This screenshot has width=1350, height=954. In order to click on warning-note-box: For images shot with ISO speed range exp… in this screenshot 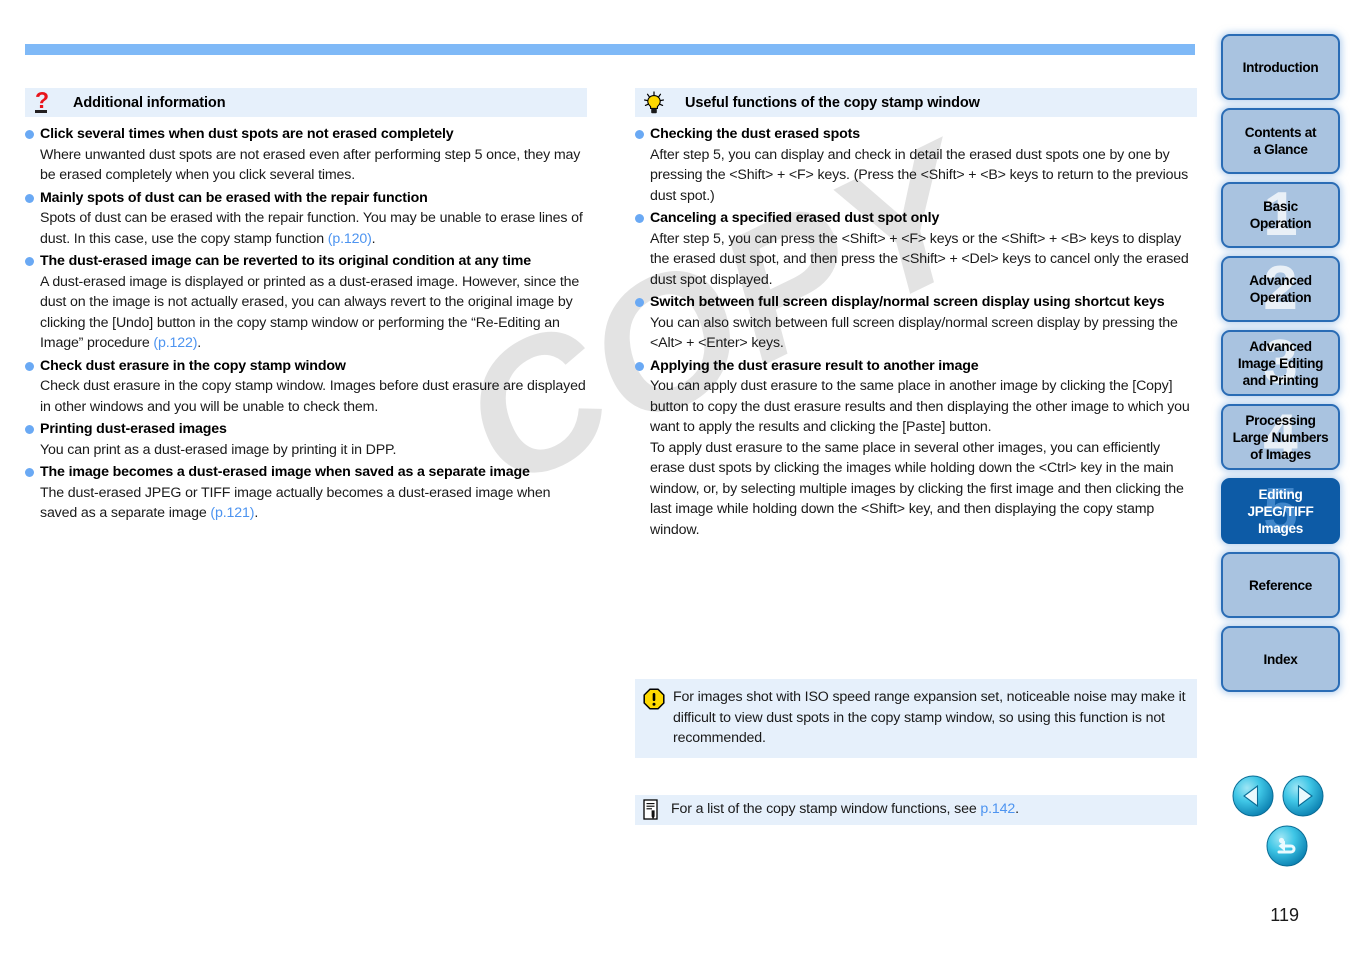, I will do `click(916, 718)`.